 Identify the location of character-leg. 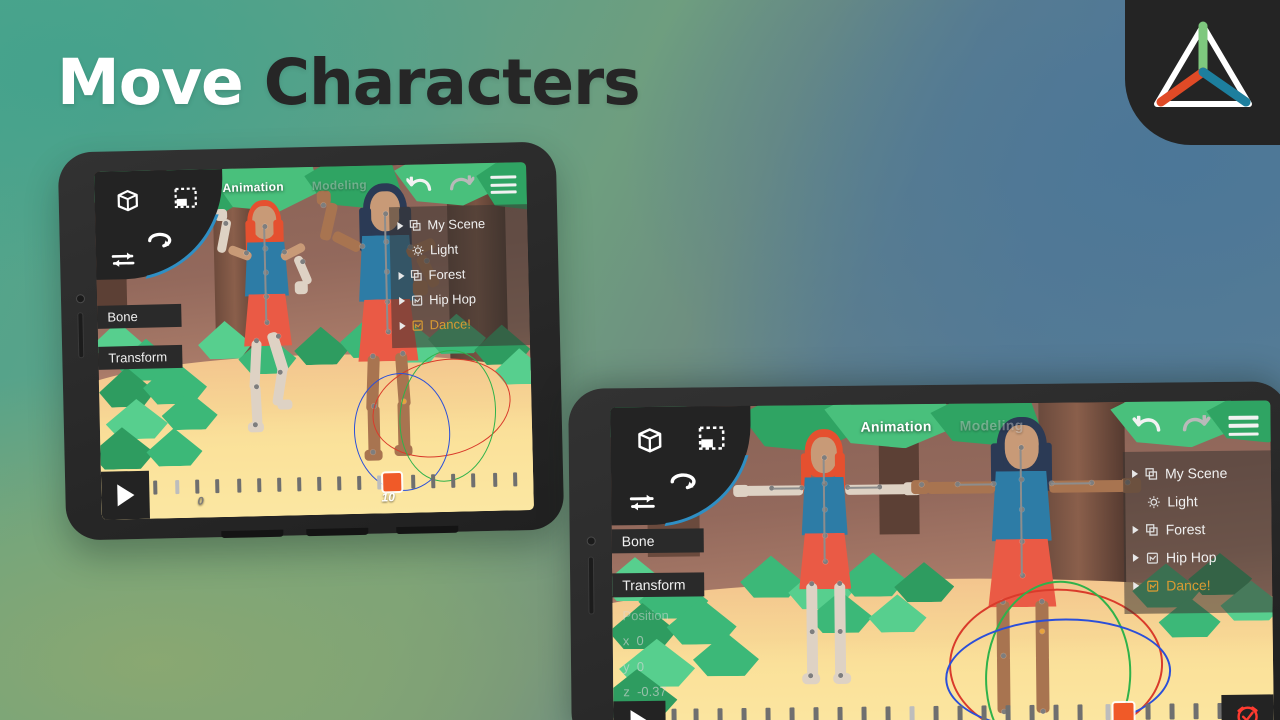
(255, 365).